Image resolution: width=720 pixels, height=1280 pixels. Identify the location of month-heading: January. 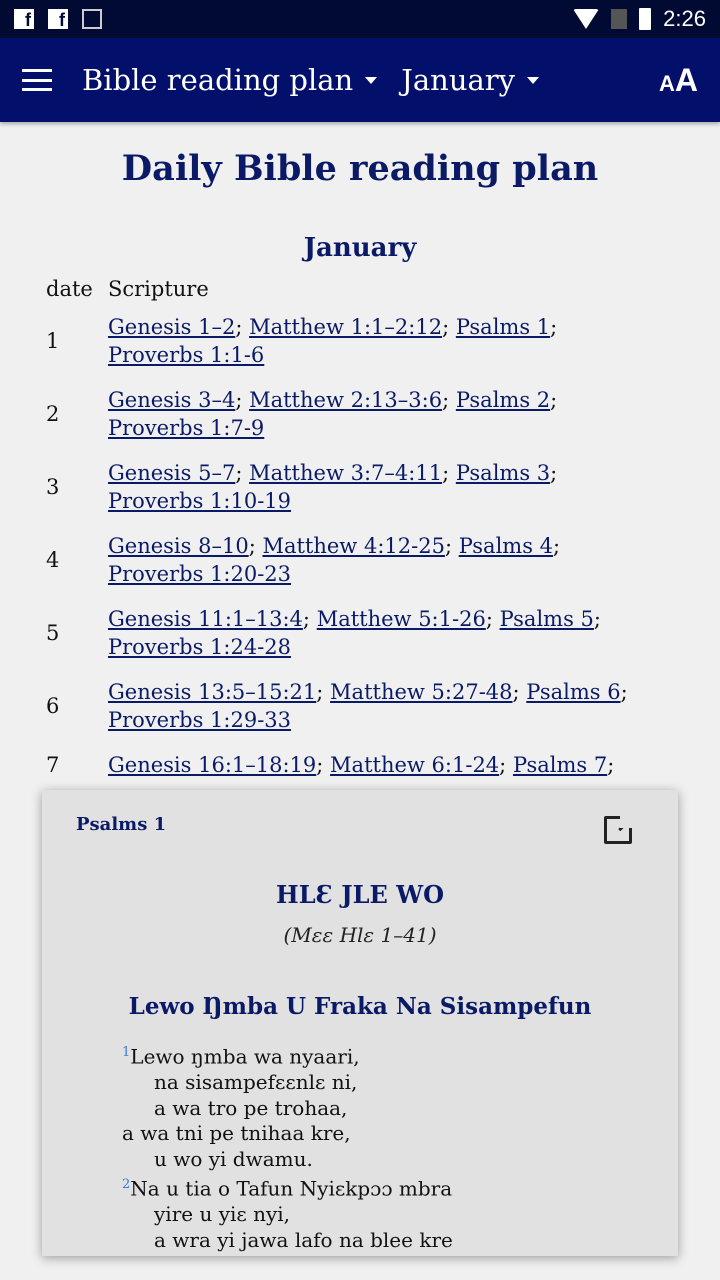
(360, 248).